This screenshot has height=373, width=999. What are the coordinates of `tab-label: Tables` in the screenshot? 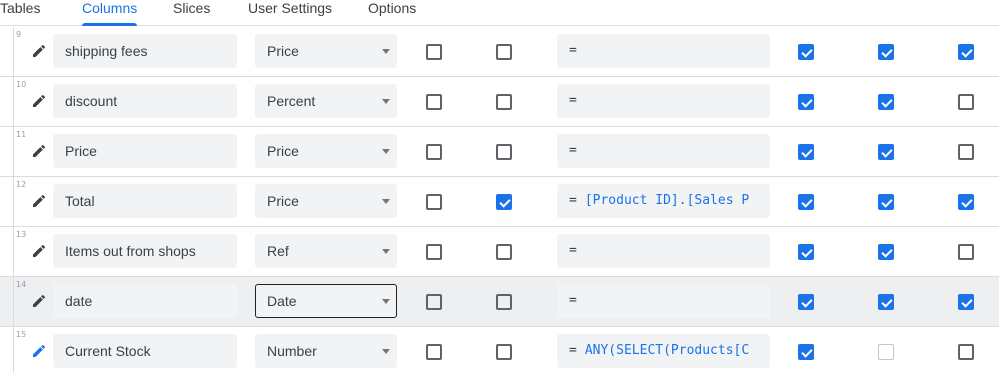 It's located at (20, 8).